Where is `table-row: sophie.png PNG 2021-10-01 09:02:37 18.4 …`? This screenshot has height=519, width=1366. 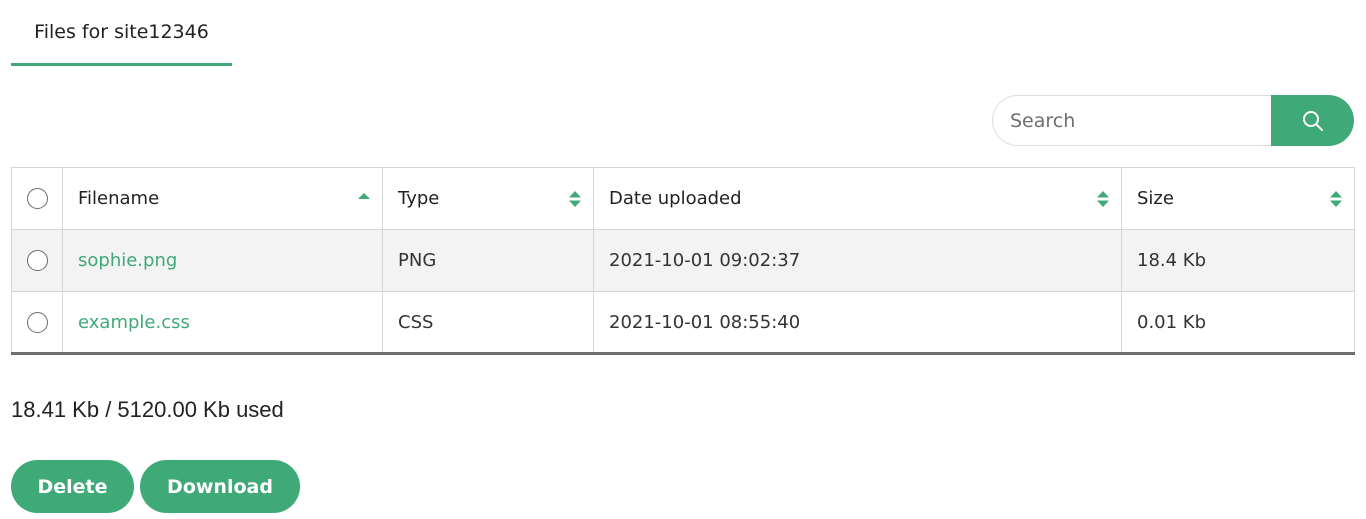
table-row: sophie.png PNG 2021-10-01 09:02:37 18.4 … is located at coordinates (683, 260).